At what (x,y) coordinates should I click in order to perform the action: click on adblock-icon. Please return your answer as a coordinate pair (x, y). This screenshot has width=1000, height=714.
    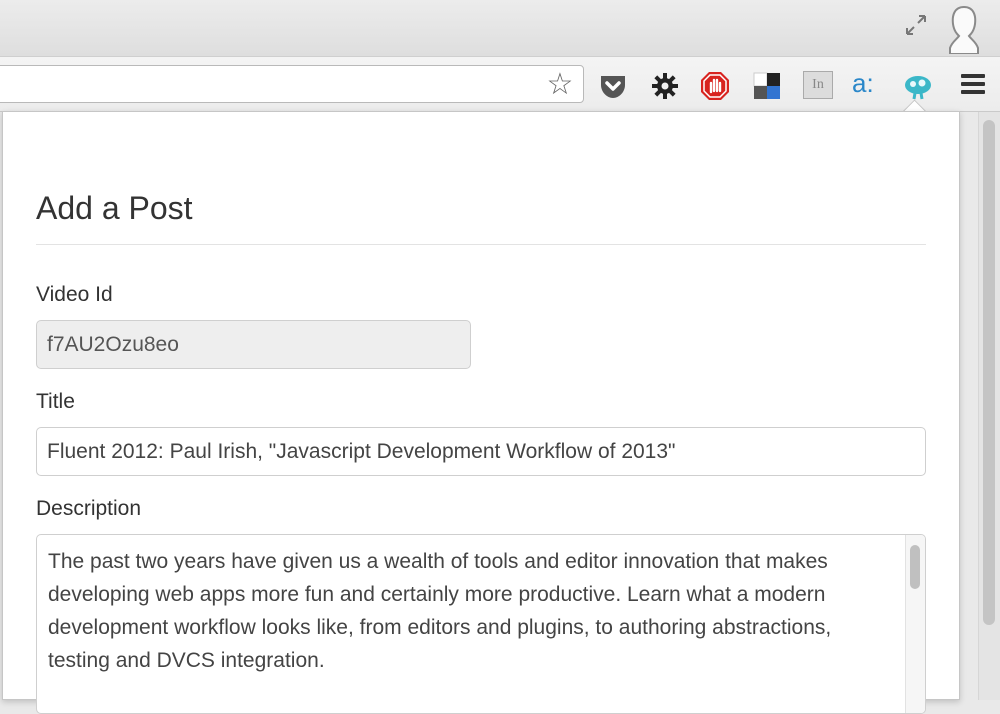
    Looking at the image, I should click on (715, 86).